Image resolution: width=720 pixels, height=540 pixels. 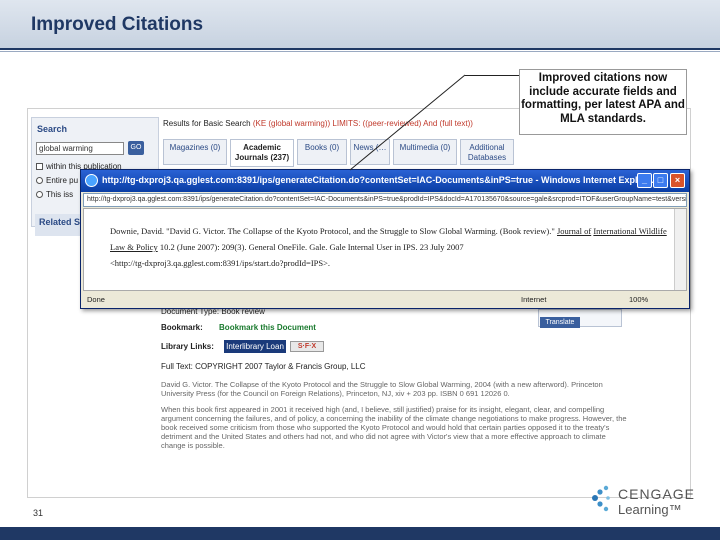 What do you see at coordinates (39, 167) in the screenshot?
I see `checkbox-icon` at bounding box center [39, 167].